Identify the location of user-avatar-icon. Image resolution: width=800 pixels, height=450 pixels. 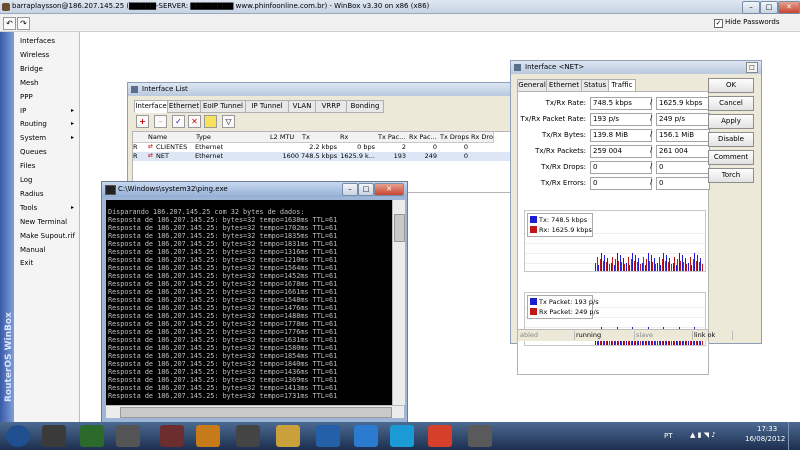
(54, 436).